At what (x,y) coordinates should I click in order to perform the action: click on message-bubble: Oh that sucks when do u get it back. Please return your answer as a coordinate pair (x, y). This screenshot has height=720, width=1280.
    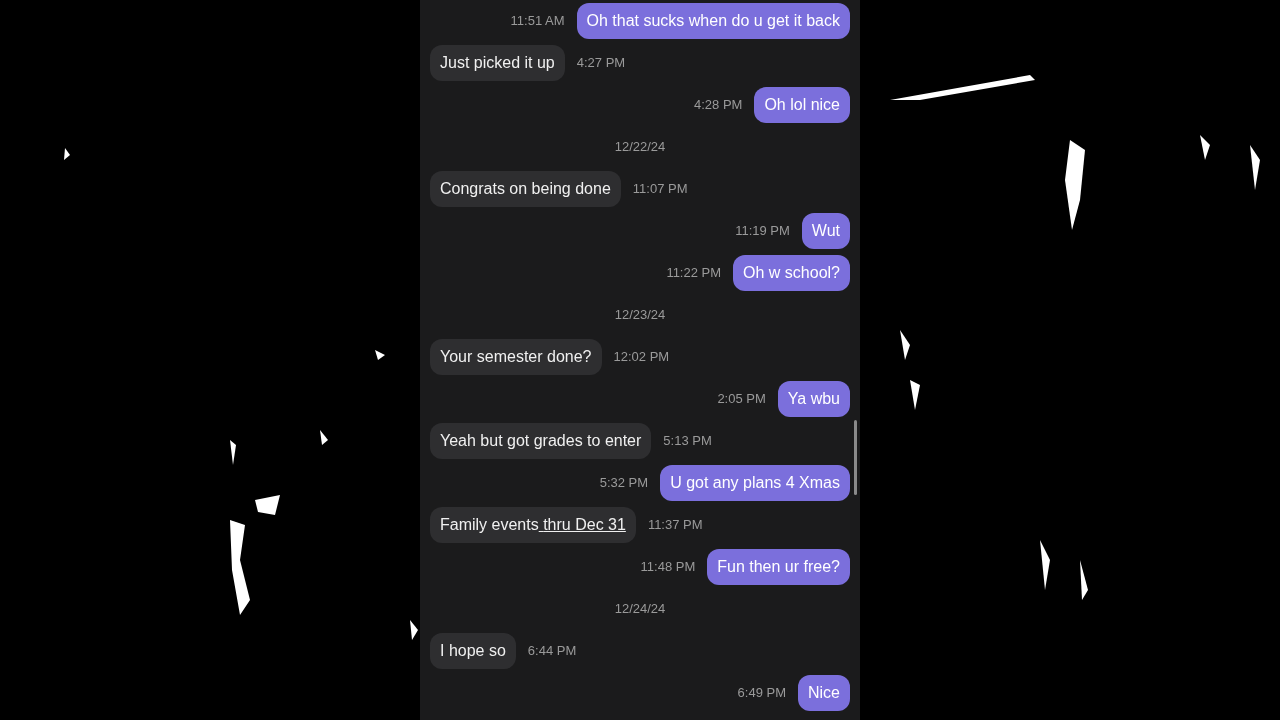
    Looking at the image, I should click on (713, 21).